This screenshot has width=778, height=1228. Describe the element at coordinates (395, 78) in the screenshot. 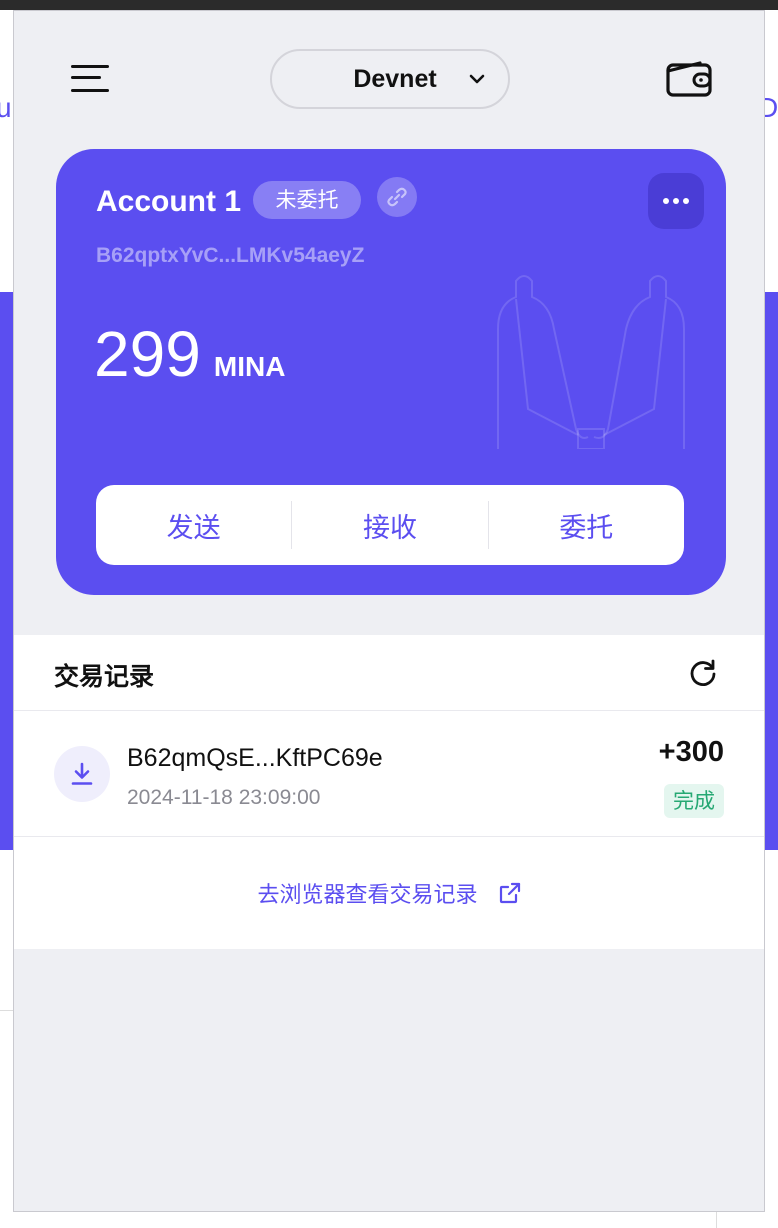

I see `network-label: Devnet` at that location.